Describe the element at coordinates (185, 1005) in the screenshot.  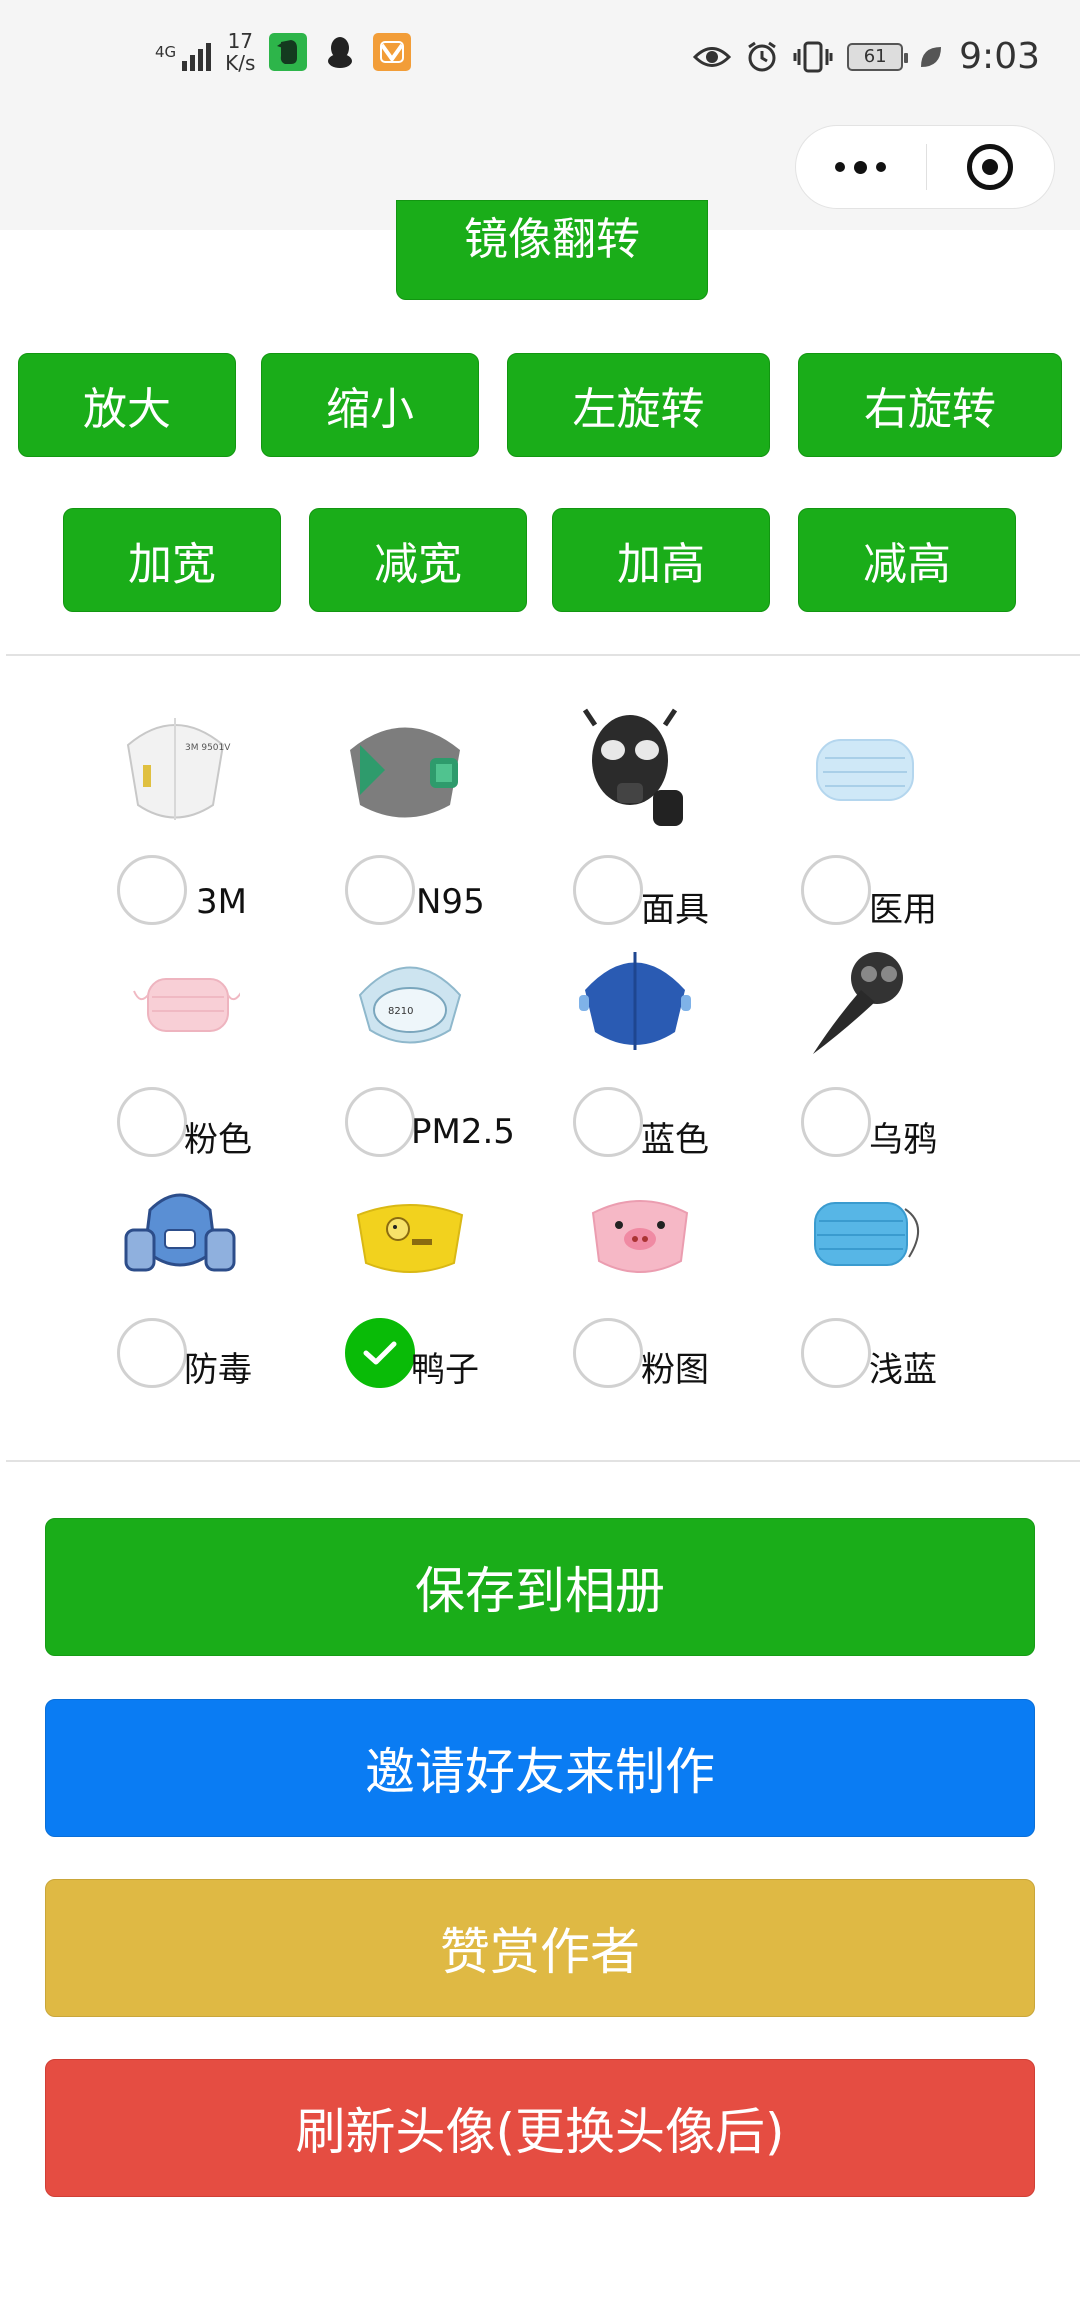
I see `mask-pink-image` at that location.